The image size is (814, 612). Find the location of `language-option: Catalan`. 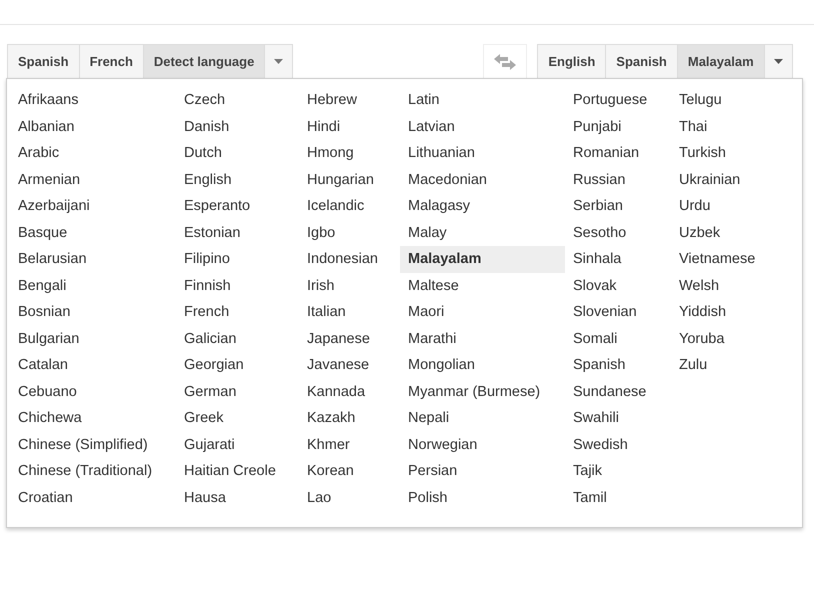

language-option: Catalan is located at coordinates (90, 365).